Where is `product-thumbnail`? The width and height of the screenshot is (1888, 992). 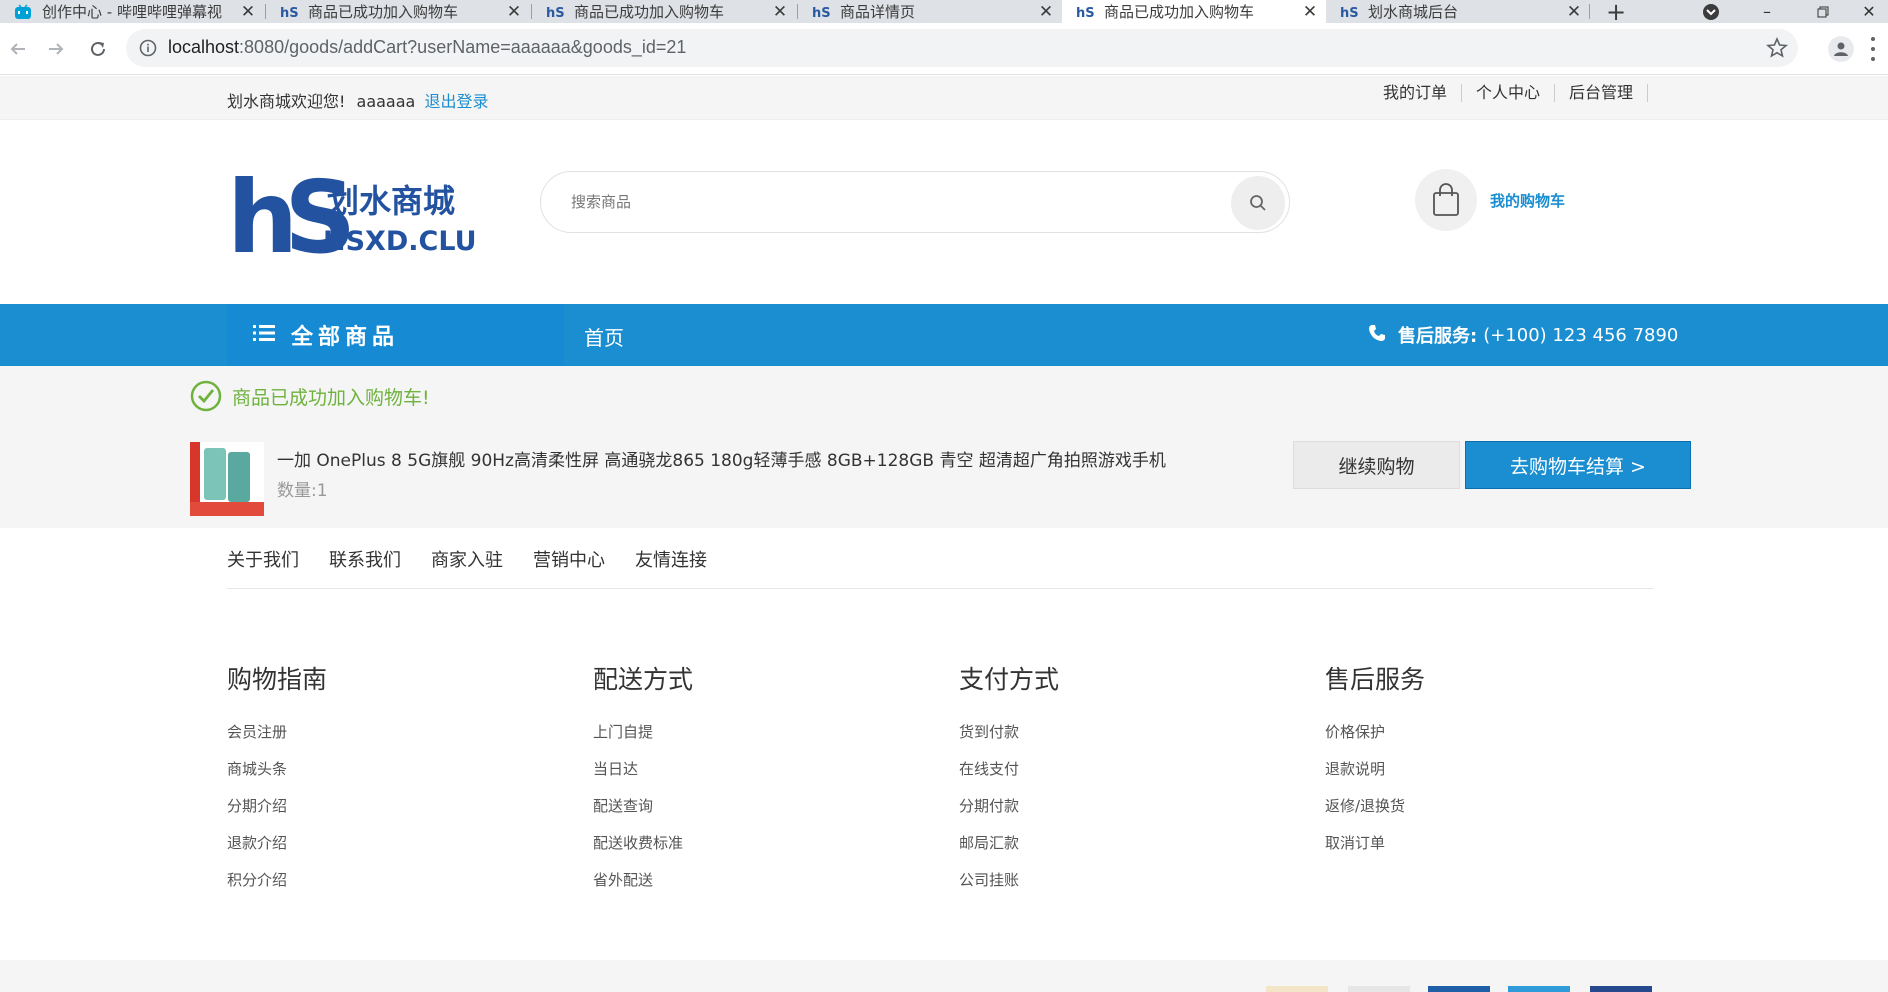
product-thumbnail is located at coordinates (227, 479).